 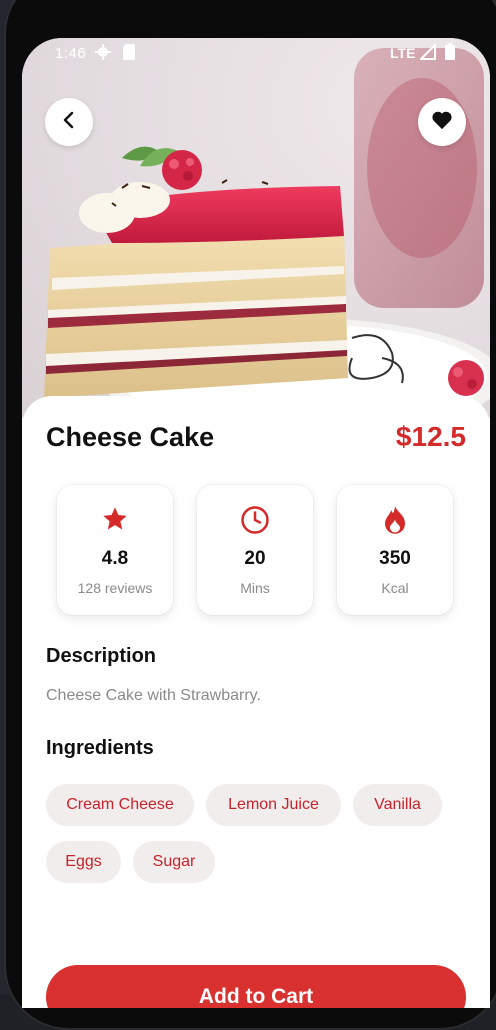 I want to click on chevron-left-icon, so click(x=69, y=122).